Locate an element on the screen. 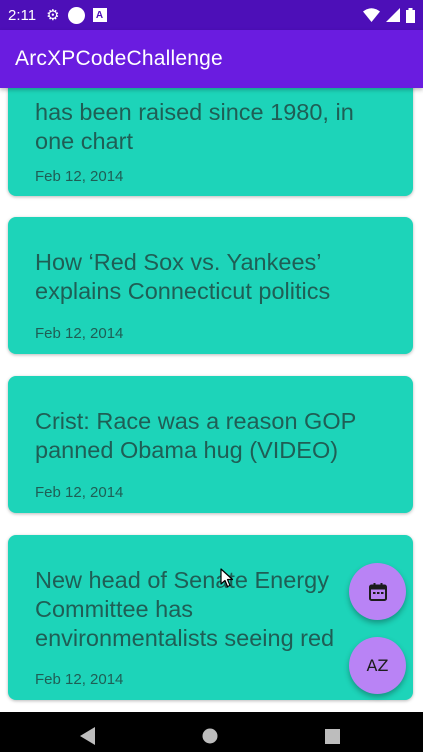  gear-icon: ⚙ is located at coordinates (53, 15).